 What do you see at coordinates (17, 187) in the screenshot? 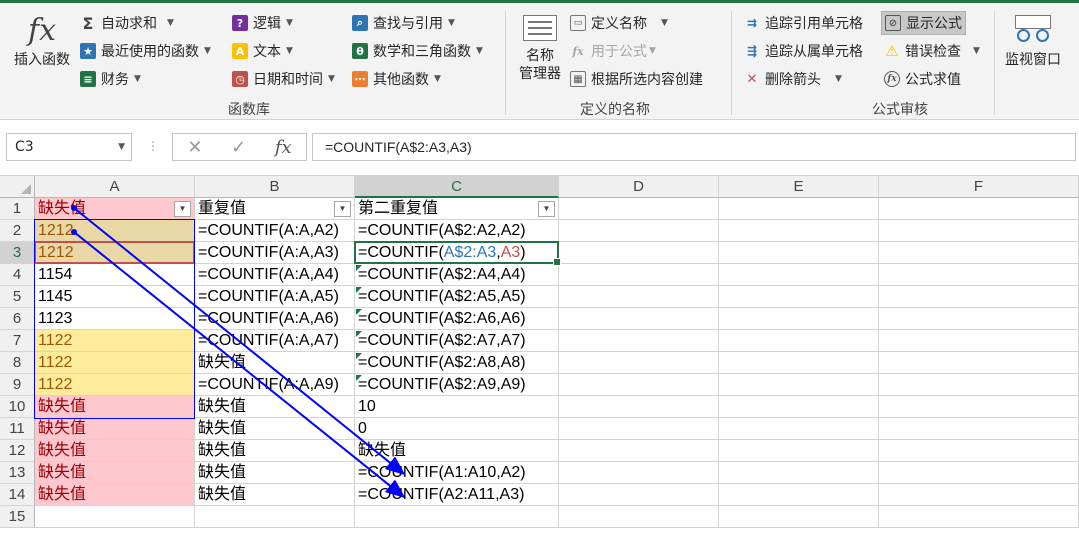
I see `select-all-button` at bounding box center [17, 187].